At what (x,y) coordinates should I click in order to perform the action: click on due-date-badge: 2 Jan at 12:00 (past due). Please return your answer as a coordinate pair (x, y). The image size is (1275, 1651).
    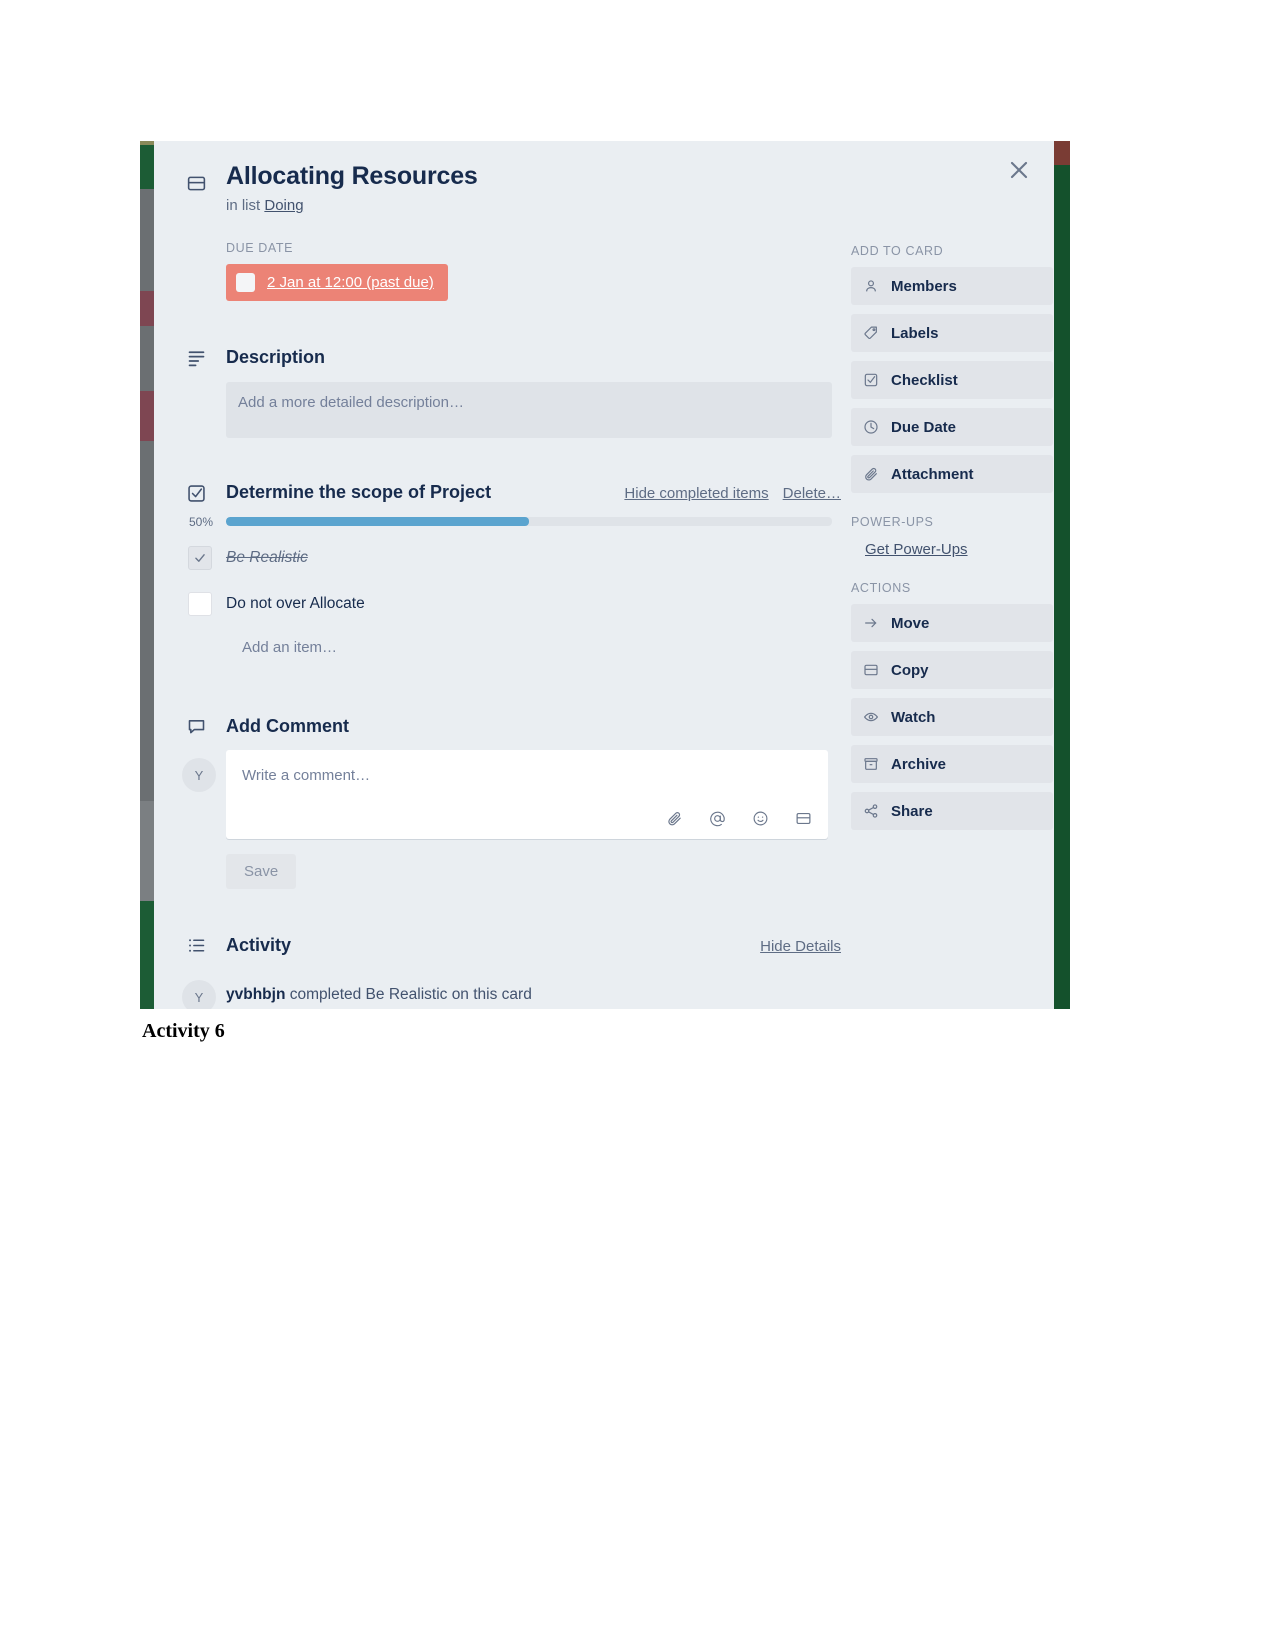
    Looking at the image, I should click on (337, 282).